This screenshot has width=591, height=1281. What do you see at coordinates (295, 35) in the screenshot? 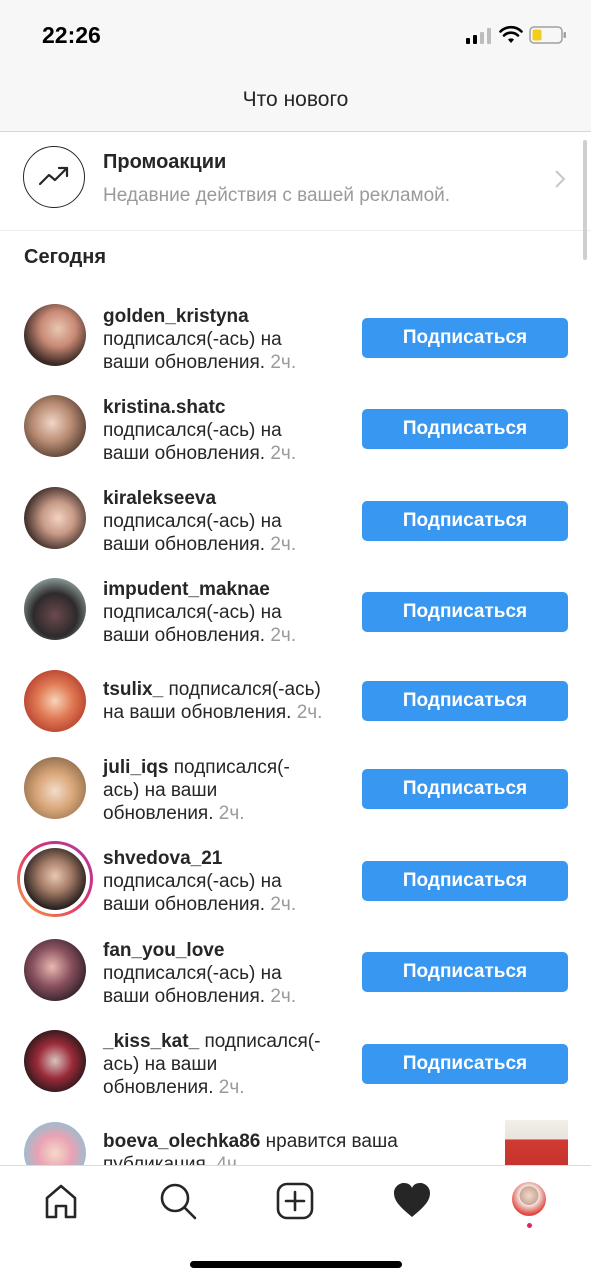
I see `status-bar: 22:26` at bounding box center [295, 35].